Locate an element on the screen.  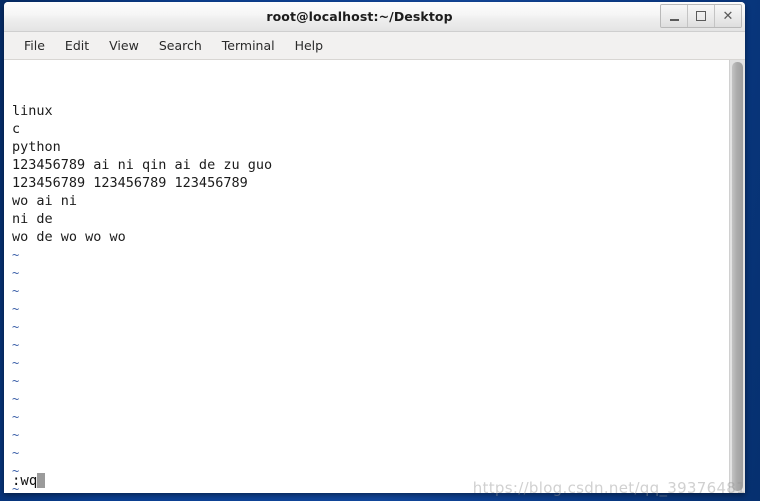
menu-bar: File Edit View Search Terminal Help is located at coordinates (374, 46).